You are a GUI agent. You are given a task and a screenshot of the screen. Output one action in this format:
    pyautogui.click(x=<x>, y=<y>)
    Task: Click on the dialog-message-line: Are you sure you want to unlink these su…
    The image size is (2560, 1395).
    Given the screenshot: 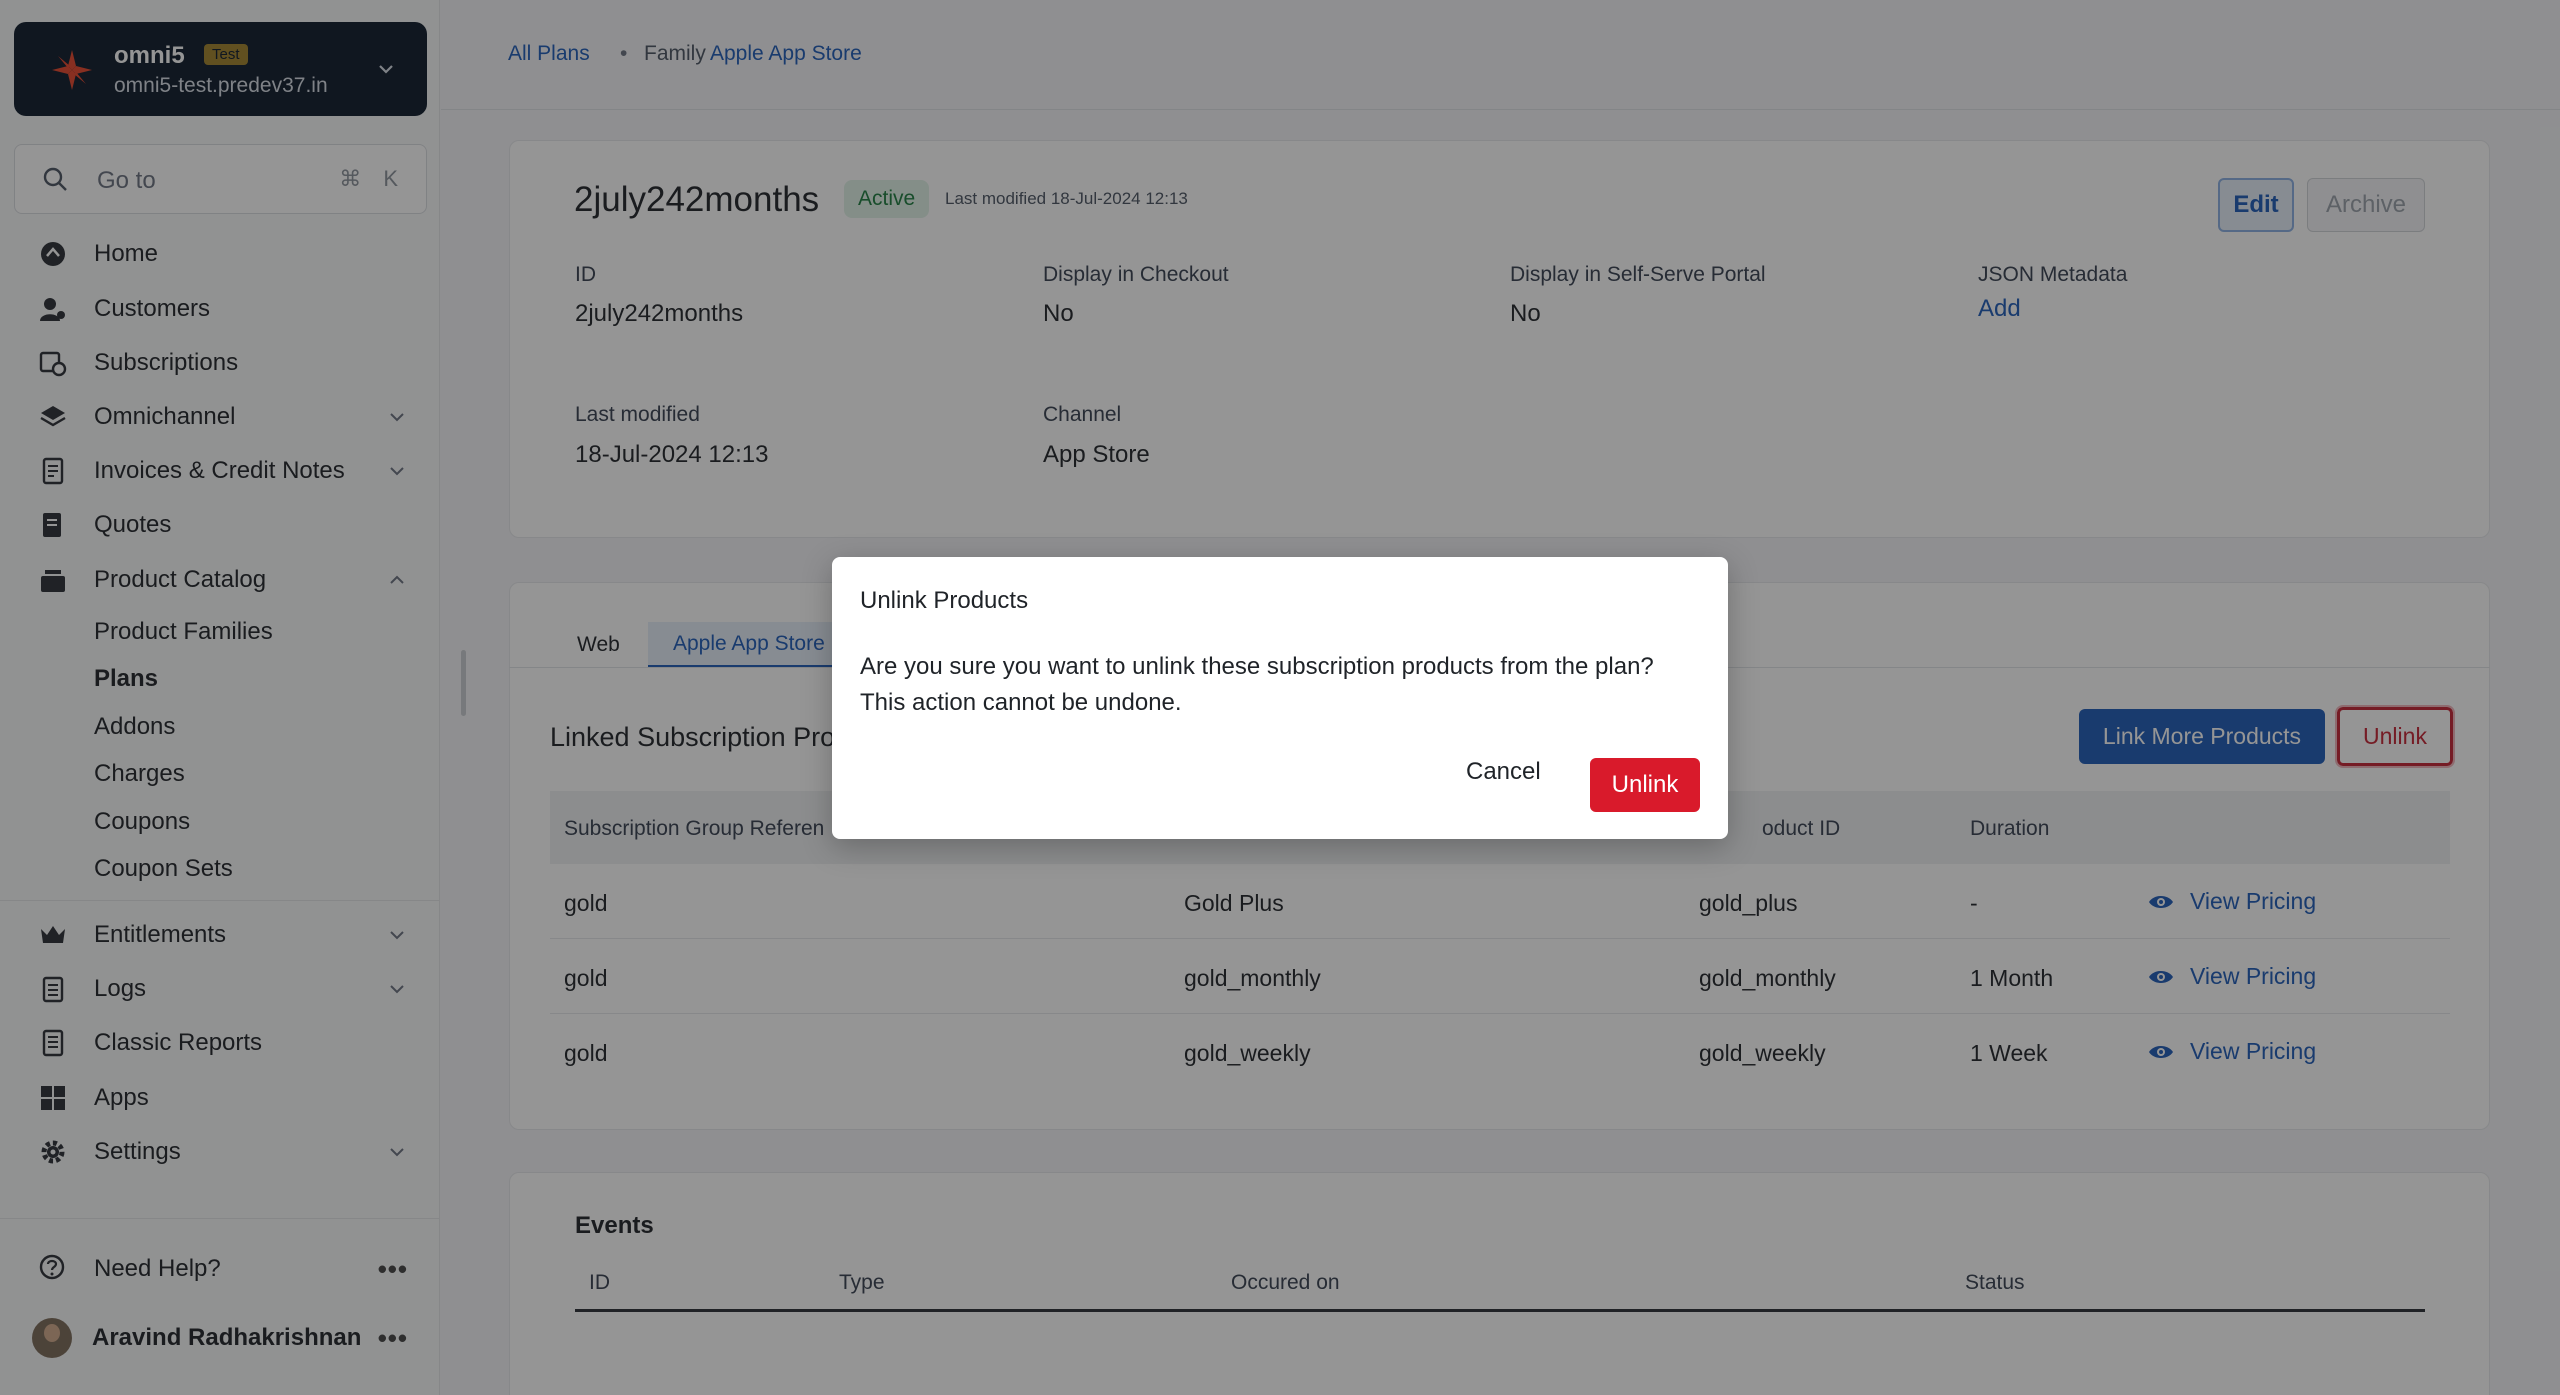 What is the action you would take?
    pyautogui.click(x=1257, y=666)
    